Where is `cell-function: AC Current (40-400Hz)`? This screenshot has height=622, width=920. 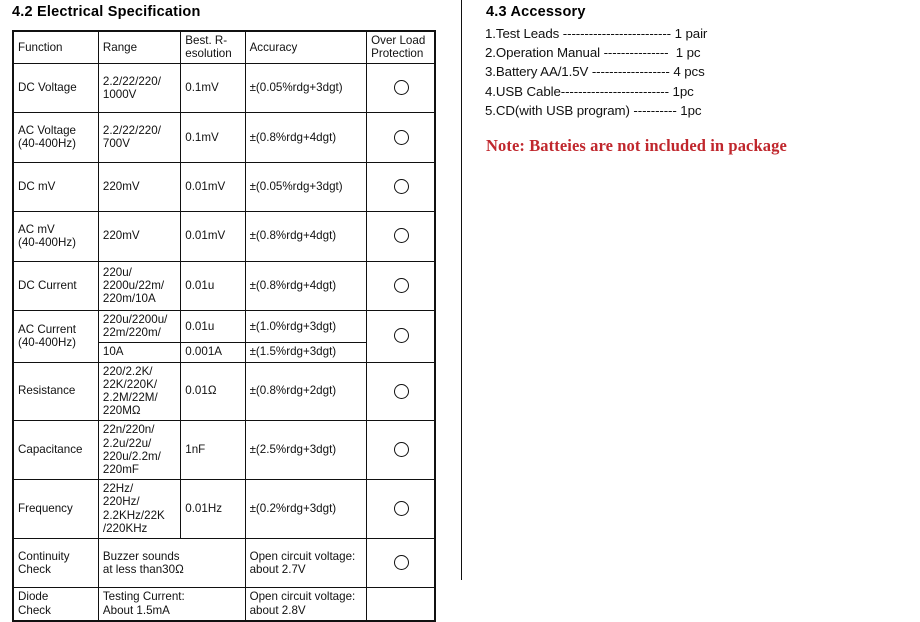
cell-function: AC Current (40-400Hz) is located at coordinates (55, 336).